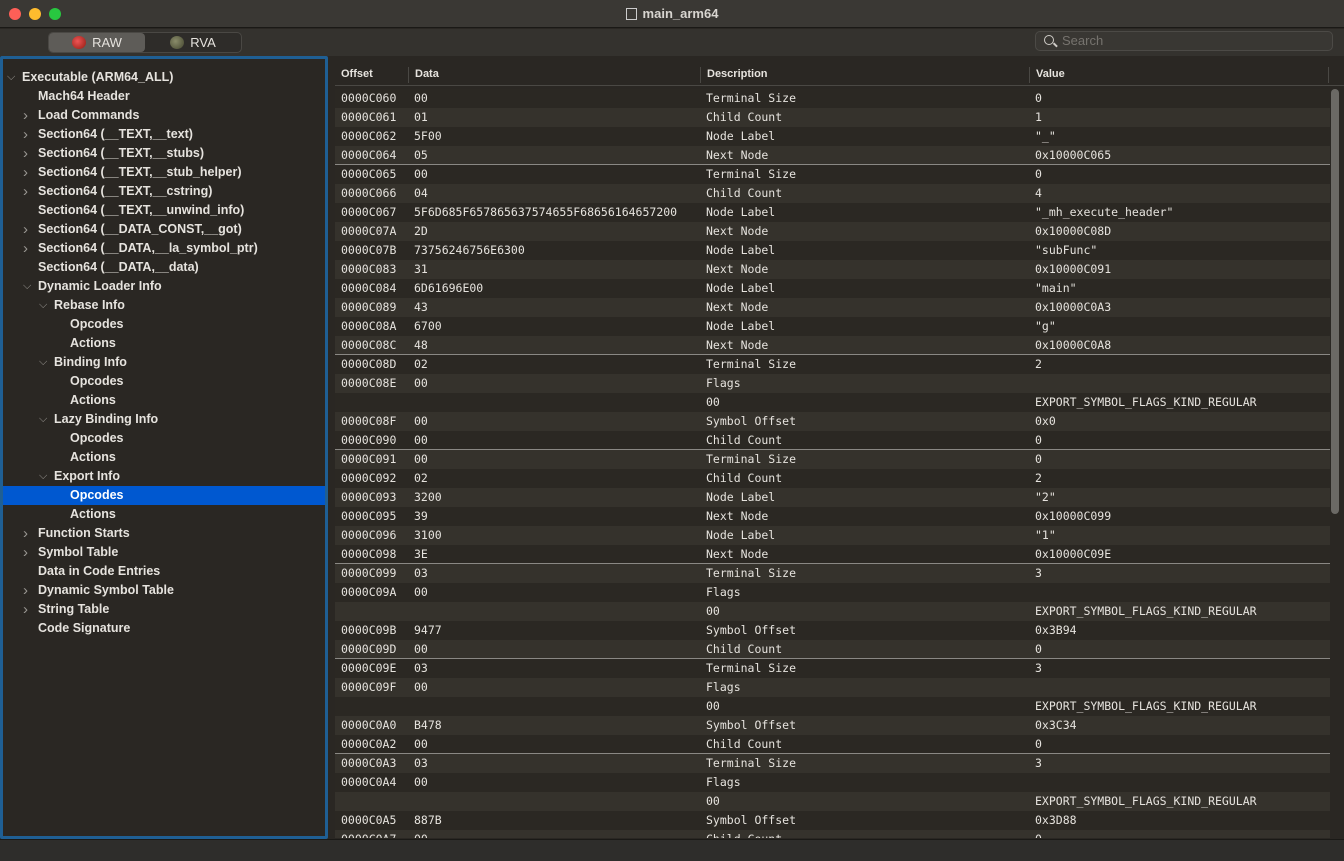 This screenshot has height=861, width=1344. What do you see at coordinates (1184, 41) in the screenshot?
I see `search-input: Search` at bounding box center [1184, 41].